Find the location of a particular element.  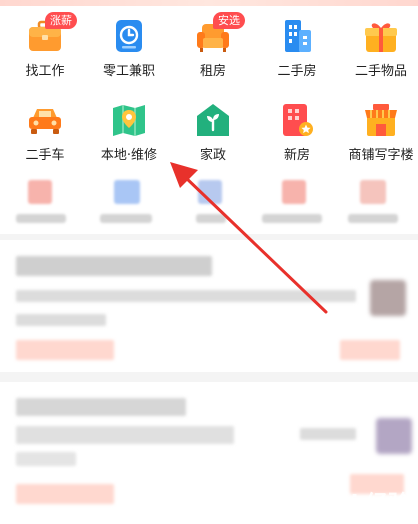

building-icon is located at coordinates (298, 36).